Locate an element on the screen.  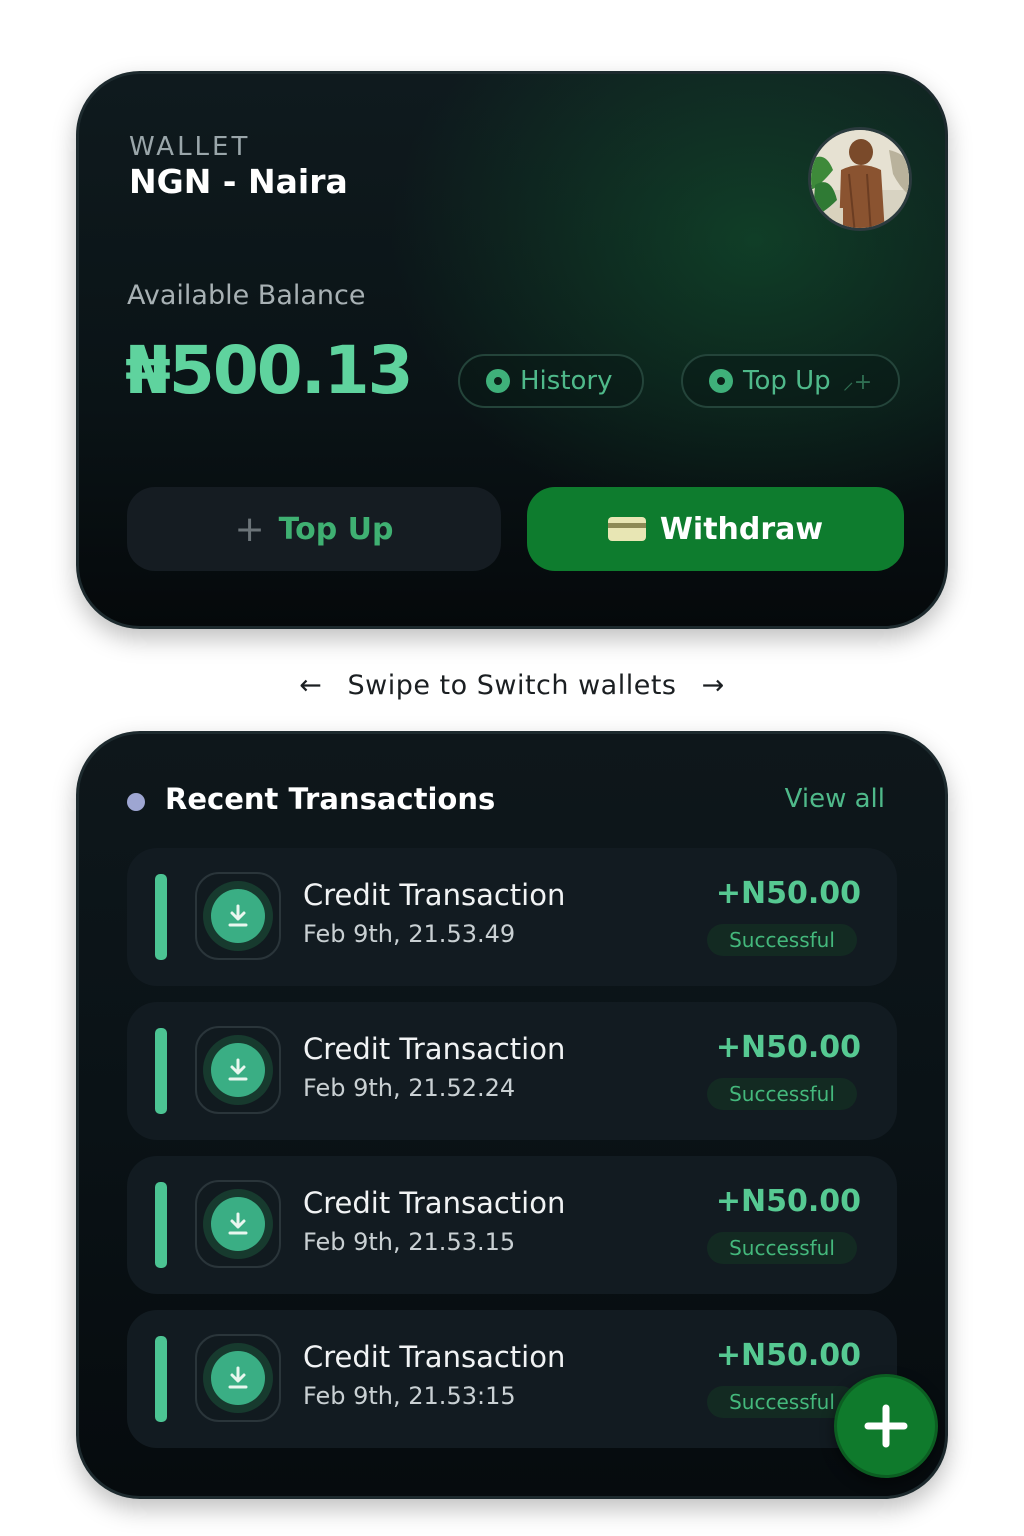
history-label: History is located at coordinates (566, 381).